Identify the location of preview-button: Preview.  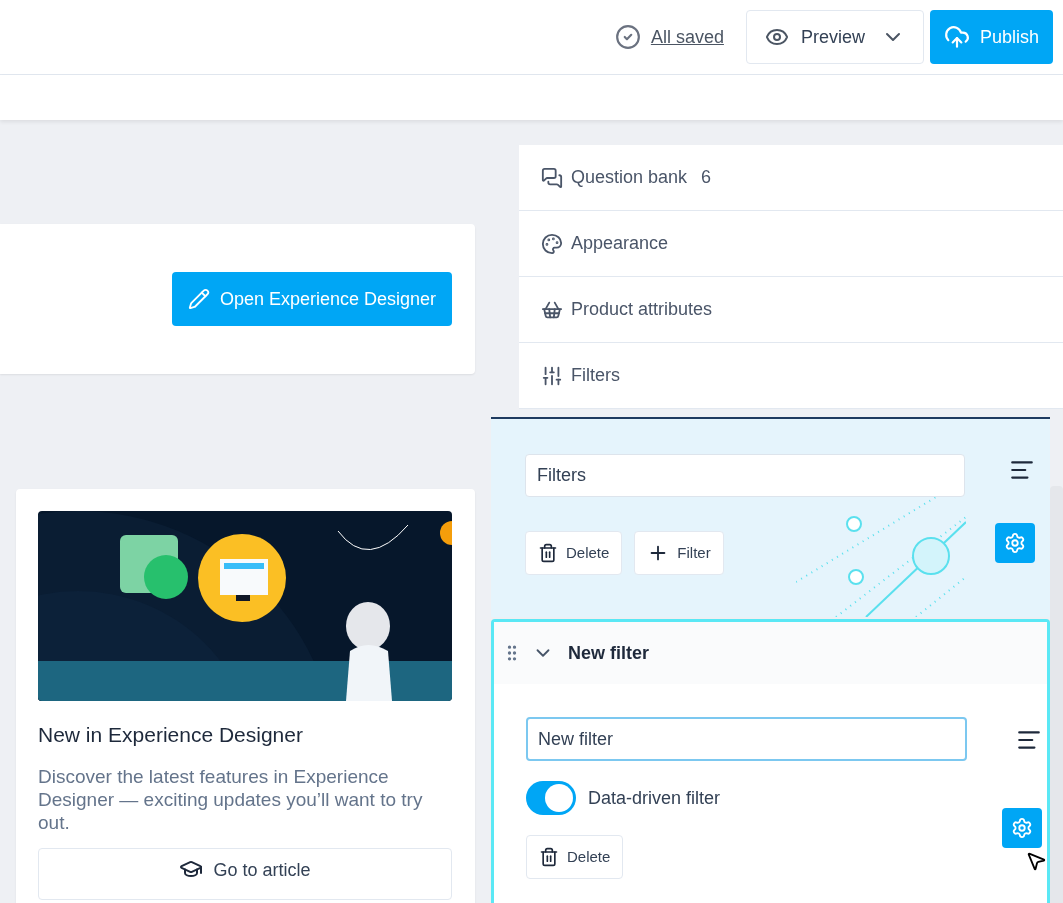
(834, 37).